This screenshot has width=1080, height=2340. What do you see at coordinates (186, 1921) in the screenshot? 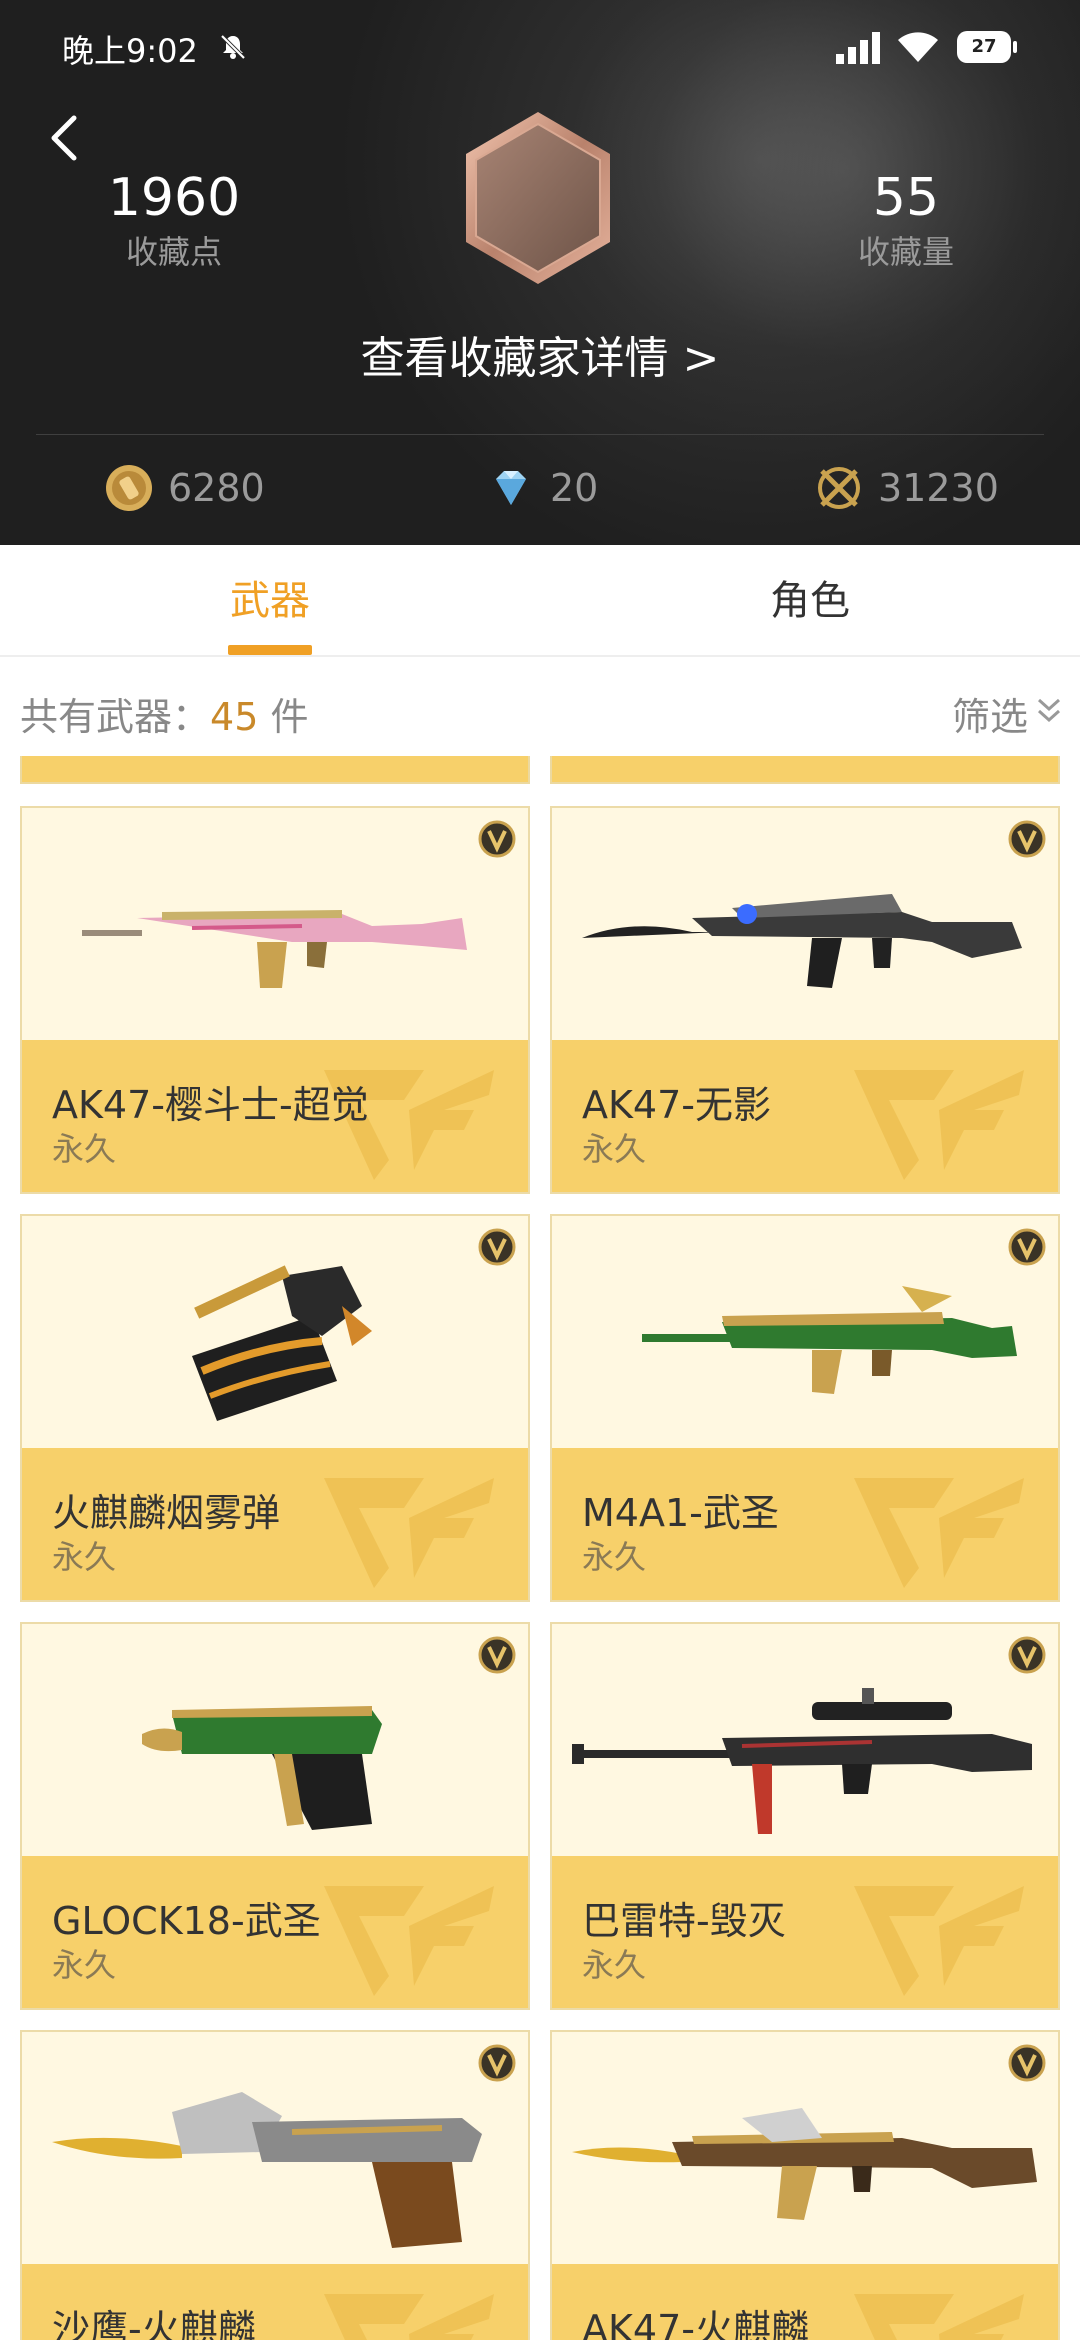
I see `weapon-name: GLOCK18-武圣` at bounding box center [186, 1921].